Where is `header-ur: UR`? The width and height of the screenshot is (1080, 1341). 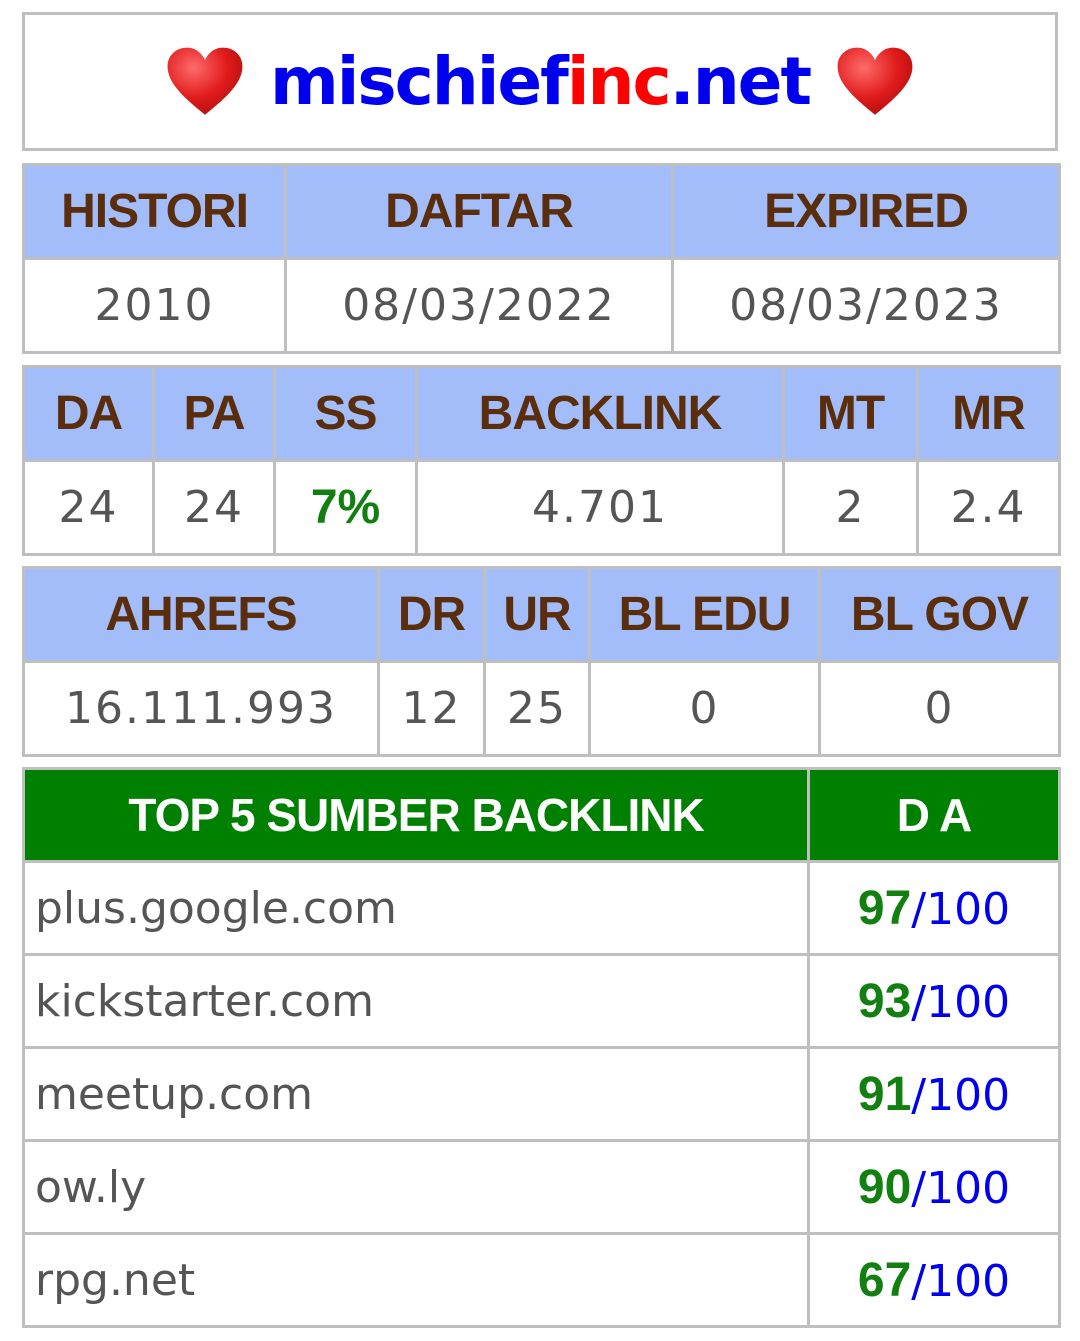 header-ur: UR is located at coordinates (537, 614).